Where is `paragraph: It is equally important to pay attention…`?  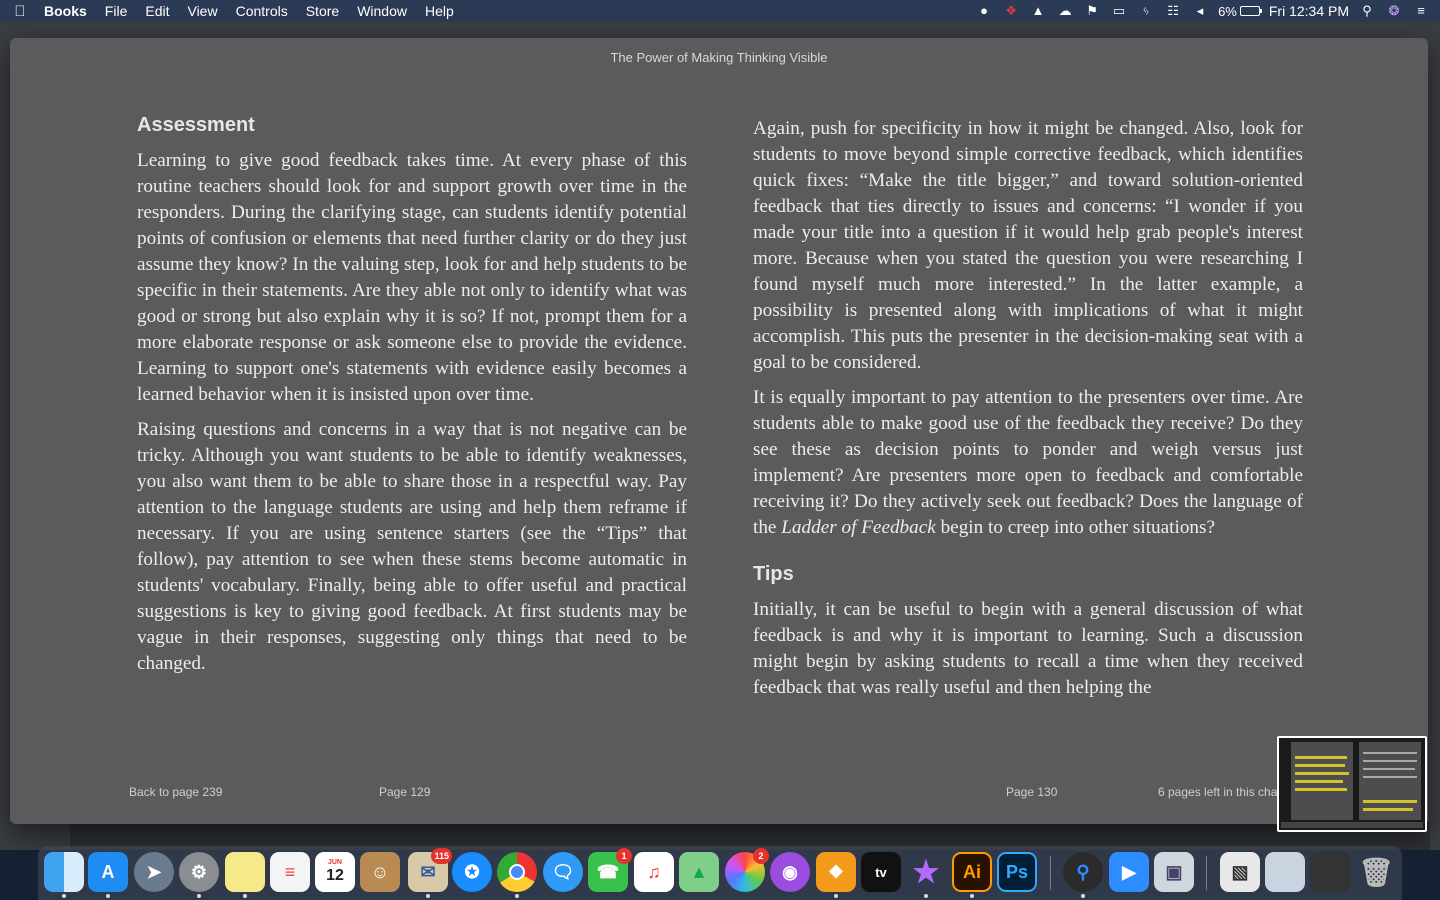 paragraph: It is equally important to pay attention… is located at coordinates (1028, 463).